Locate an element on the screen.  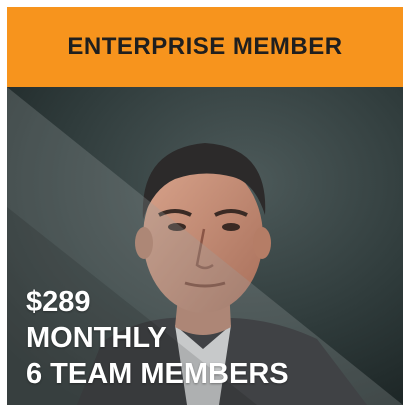
price-amount: $289 is located at coordinates (58, 302).